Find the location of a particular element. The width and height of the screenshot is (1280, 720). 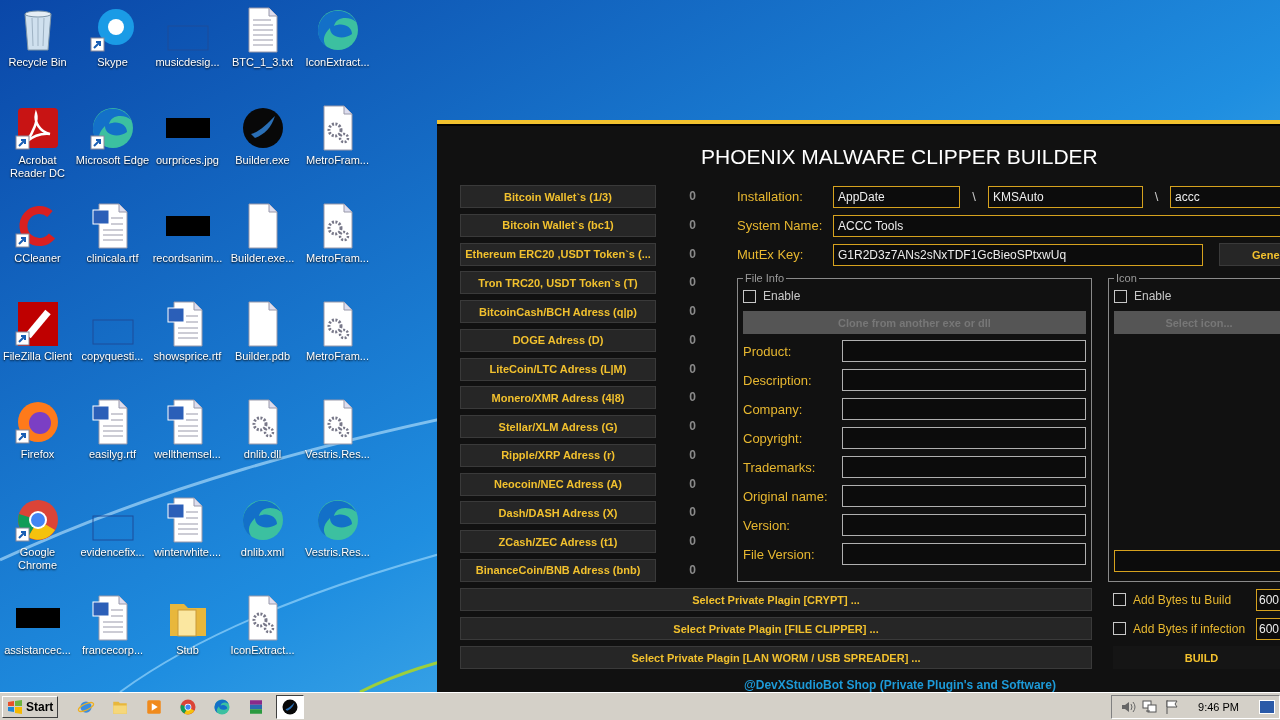

icon-label: Skype is located at coordinates (112, 62).